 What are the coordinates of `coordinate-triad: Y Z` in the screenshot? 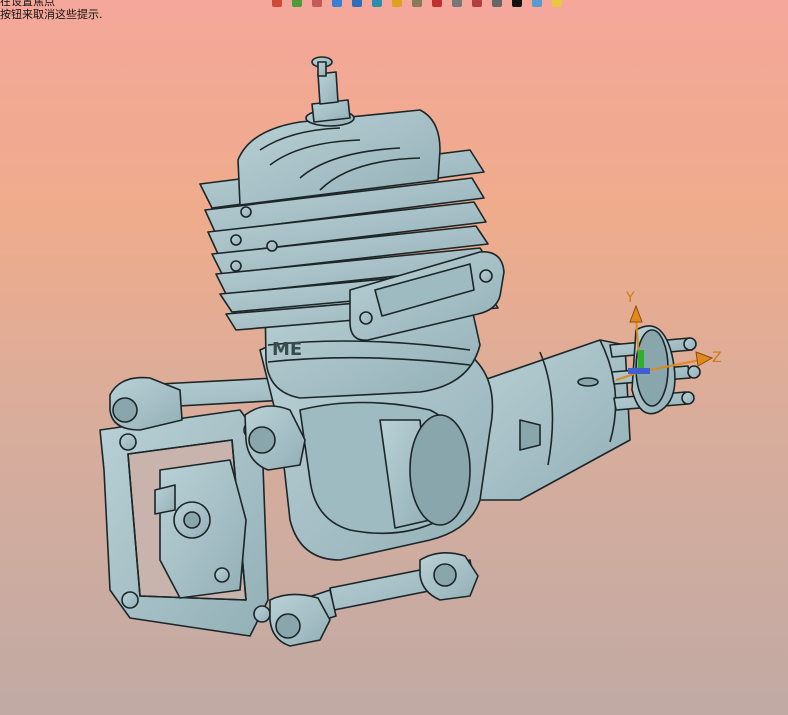 It's located at (668, 335).